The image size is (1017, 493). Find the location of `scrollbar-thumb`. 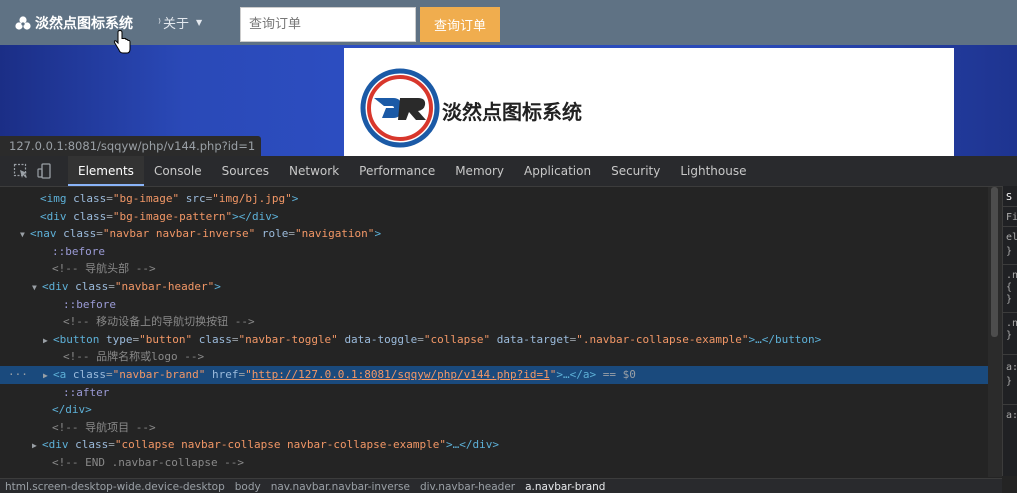

scrollbar-thumb is located at coordinates (994, 262).